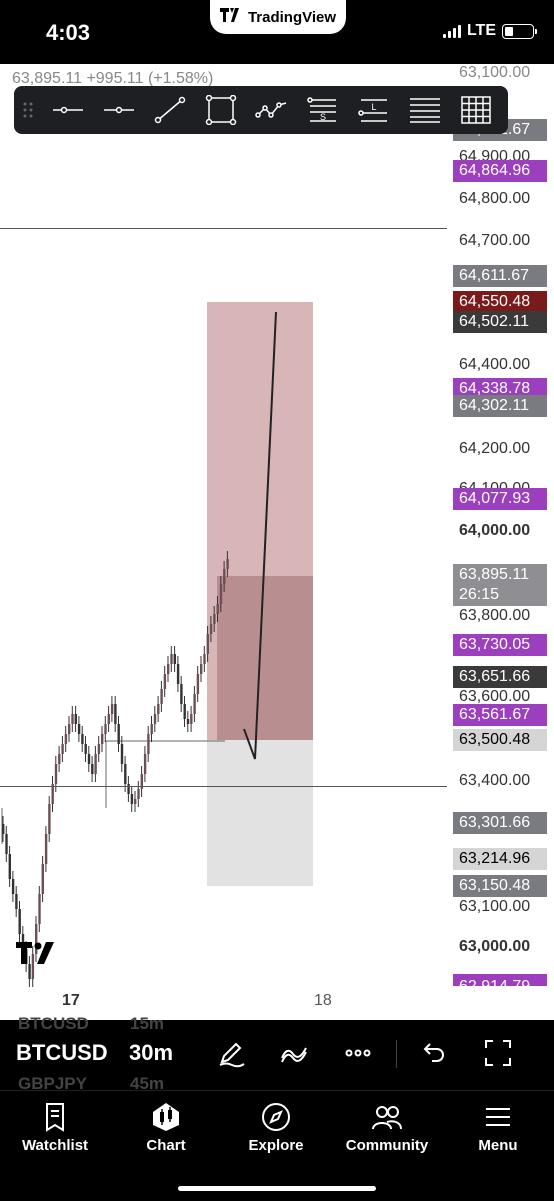 This screenshot has width=554, height=1201. I want to click on interval-selector: 30m, so click(151, 1053).